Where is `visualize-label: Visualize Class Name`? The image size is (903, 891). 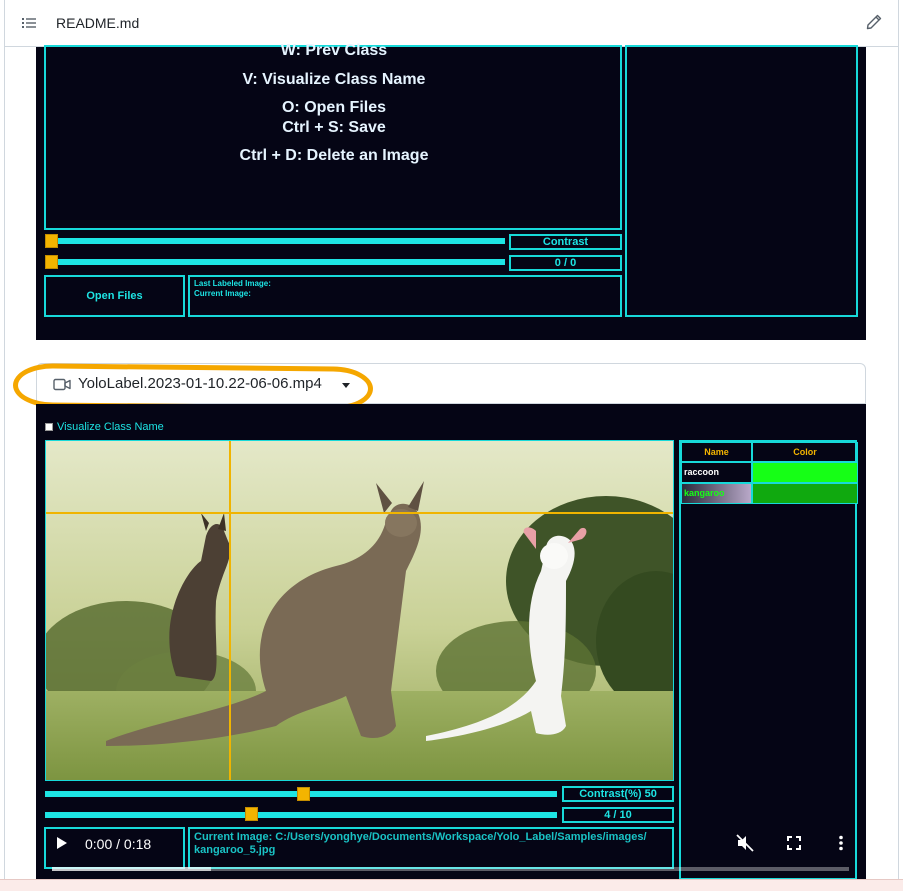
visualize-label: Visualize Class Name is located at coordinates (110, 427).